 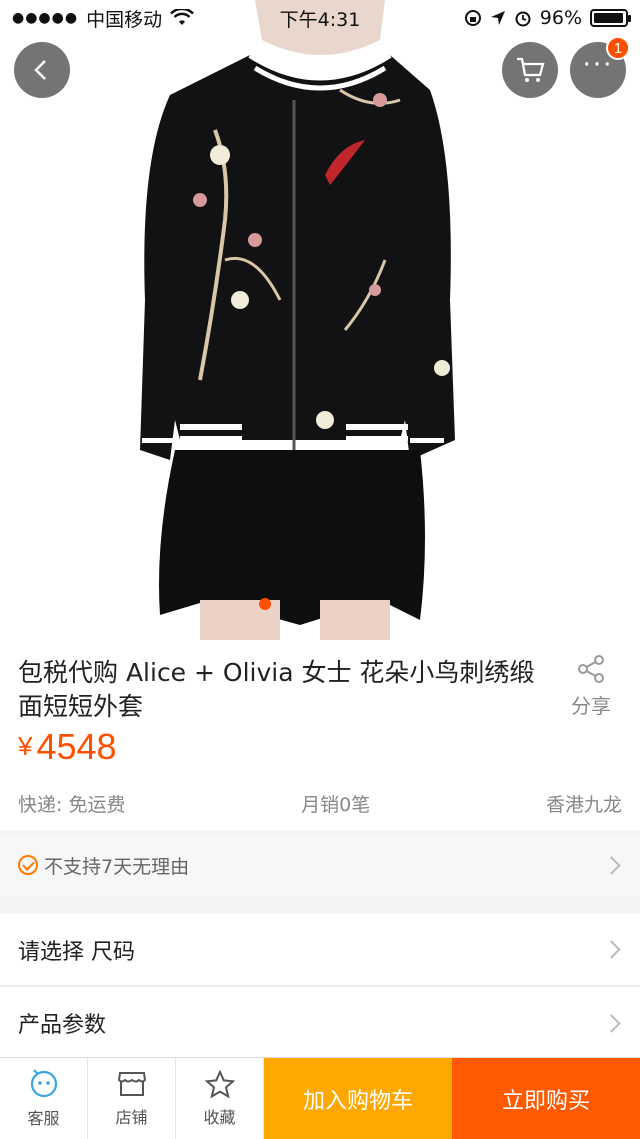 I want to click on service-notice-text: 不支持7天无理由, so click(x=117, y=866).